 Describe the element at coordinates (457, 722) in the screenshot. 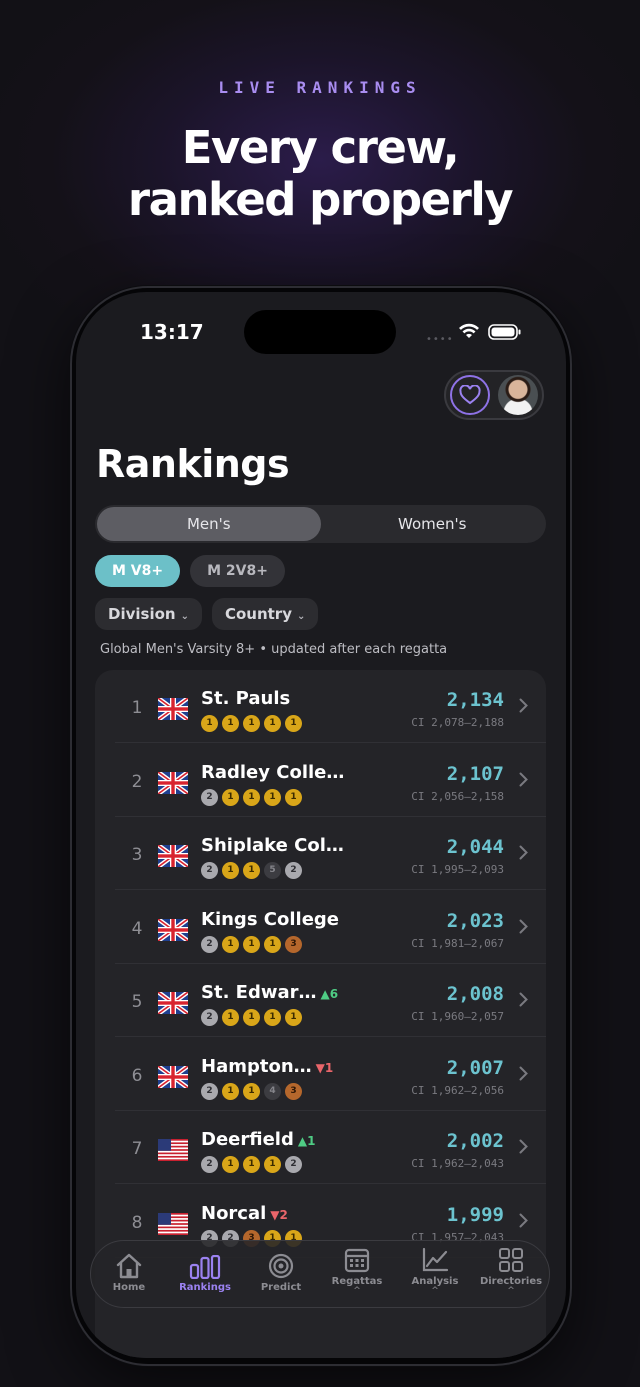

I see `confidence-interval: CI 2,078–2,188` at that location.